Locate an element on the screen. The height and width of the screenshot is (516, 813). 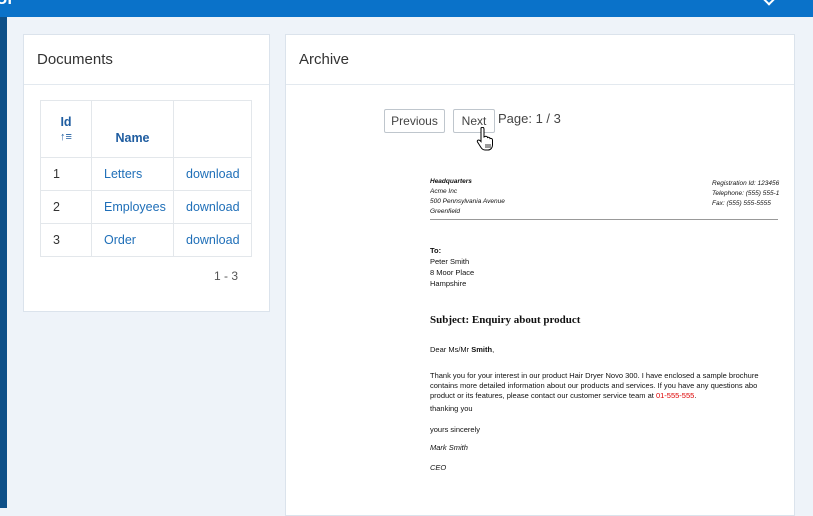
letter-sign-off: yours sincerely is located at coordinates (455, 429).